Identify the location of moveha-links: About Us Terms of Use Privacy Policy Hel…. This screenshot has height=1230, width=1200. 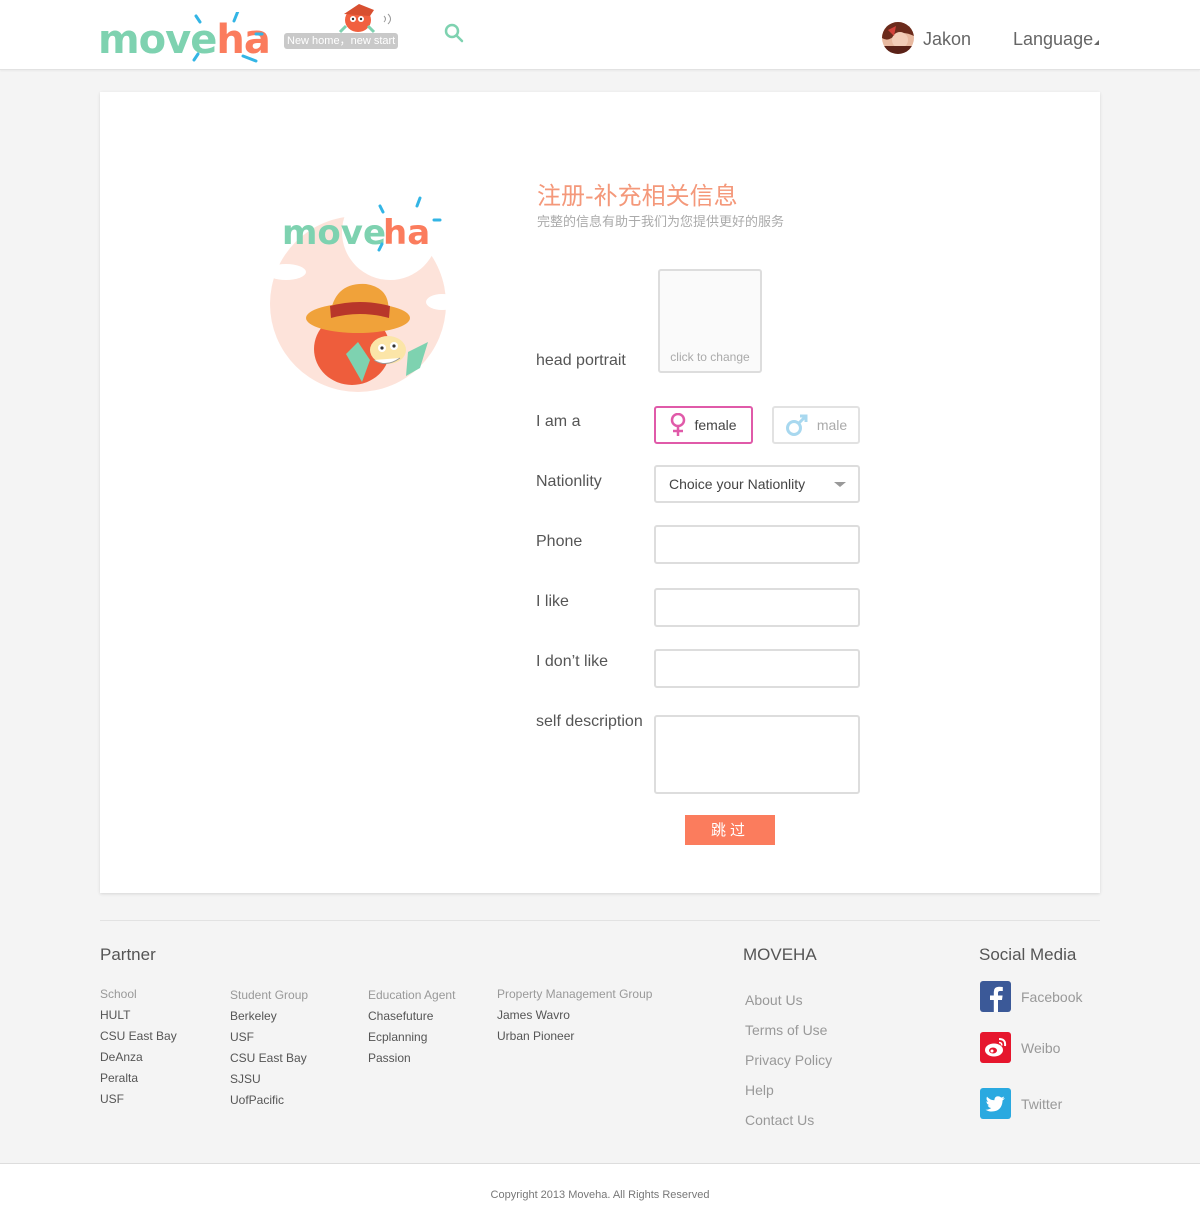
(788, 1060).